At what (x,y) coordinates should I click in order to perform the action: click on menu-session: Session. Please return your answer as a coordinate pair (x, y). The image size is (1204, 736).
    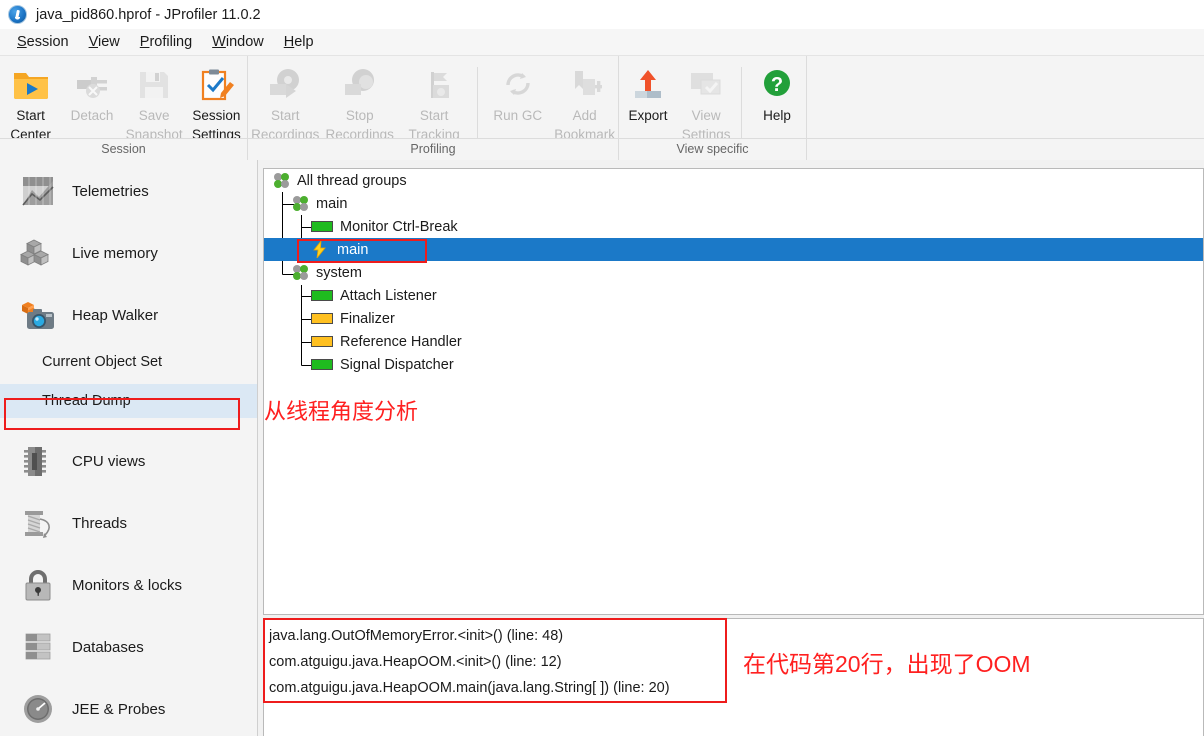
    Looking at the image, I should click on (43, 42).